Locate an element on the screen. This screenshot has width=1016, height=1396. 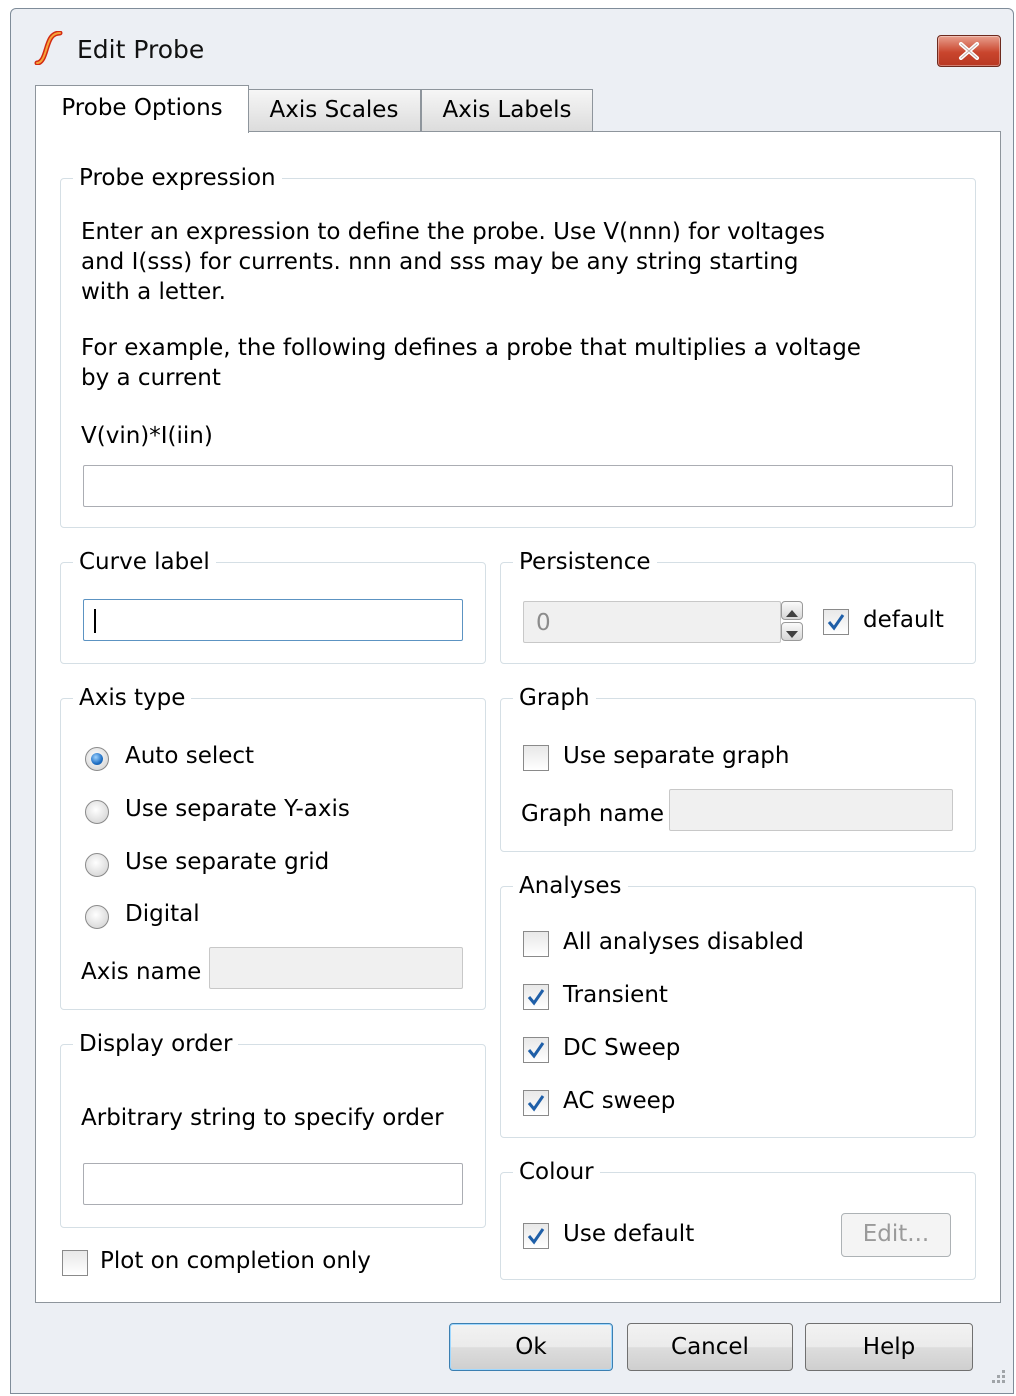
resize-grip-icon is located at coordinates (997, 1375).